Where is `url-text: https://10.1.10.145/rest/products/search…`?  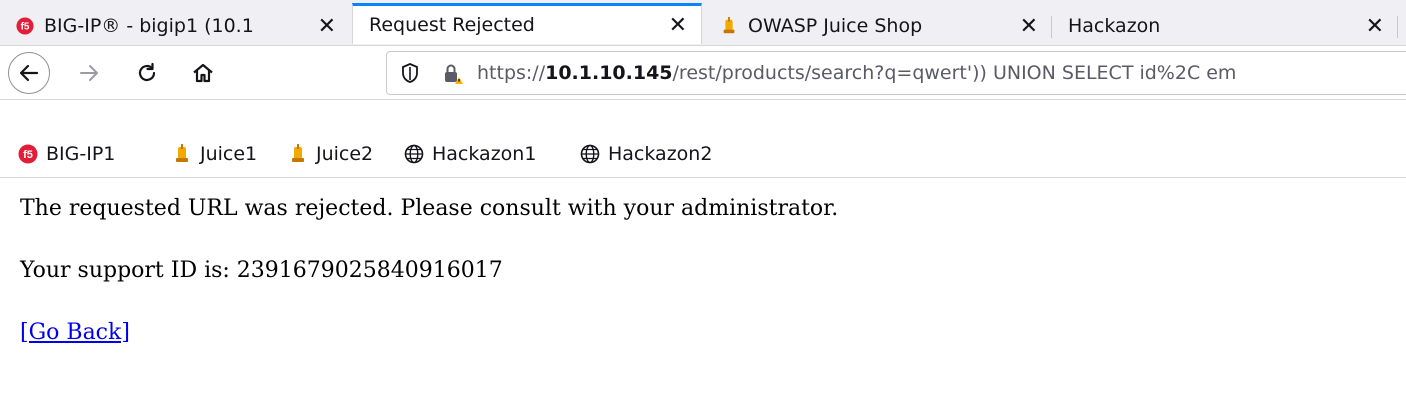 url-text: https://10.1.10.145/rest/products/search… is located at coordinates (856, 73).